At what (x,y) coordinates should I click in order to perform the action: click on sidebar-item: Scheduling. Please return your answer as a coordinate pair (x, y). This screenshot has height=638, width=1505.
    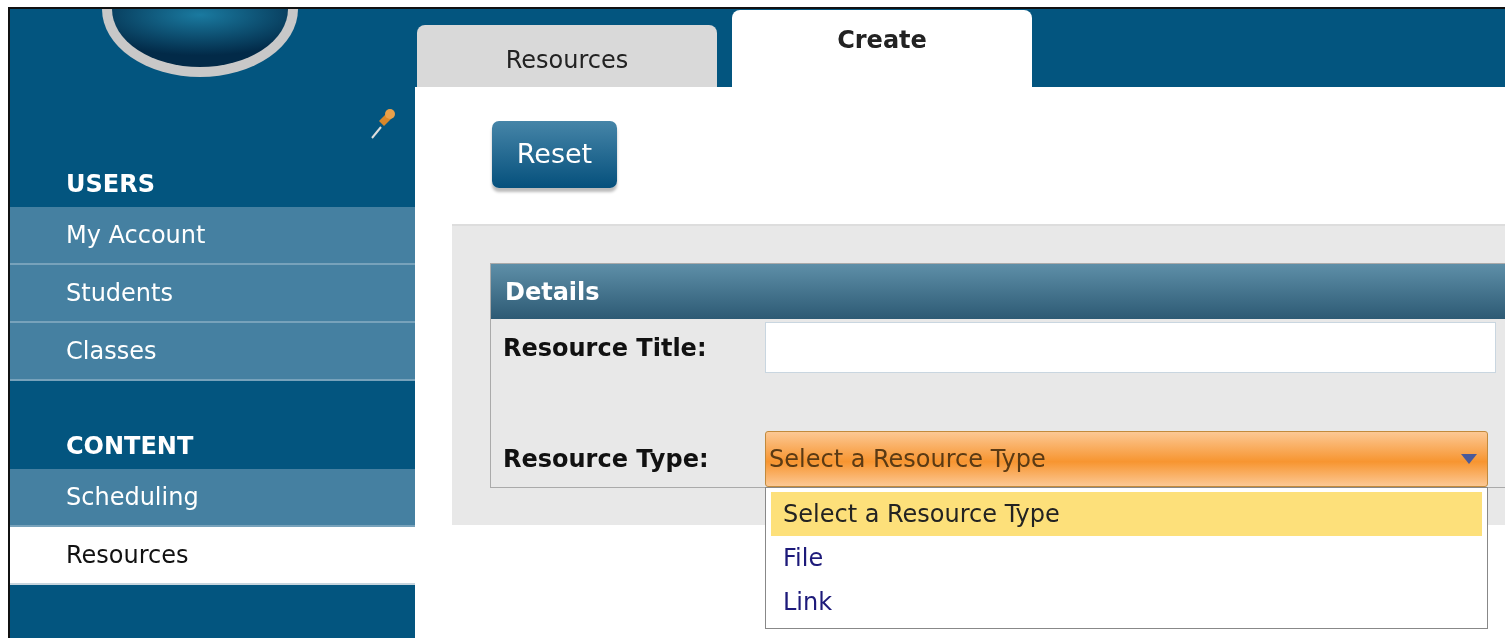
    Looking at the image, I should click on (212, 498).